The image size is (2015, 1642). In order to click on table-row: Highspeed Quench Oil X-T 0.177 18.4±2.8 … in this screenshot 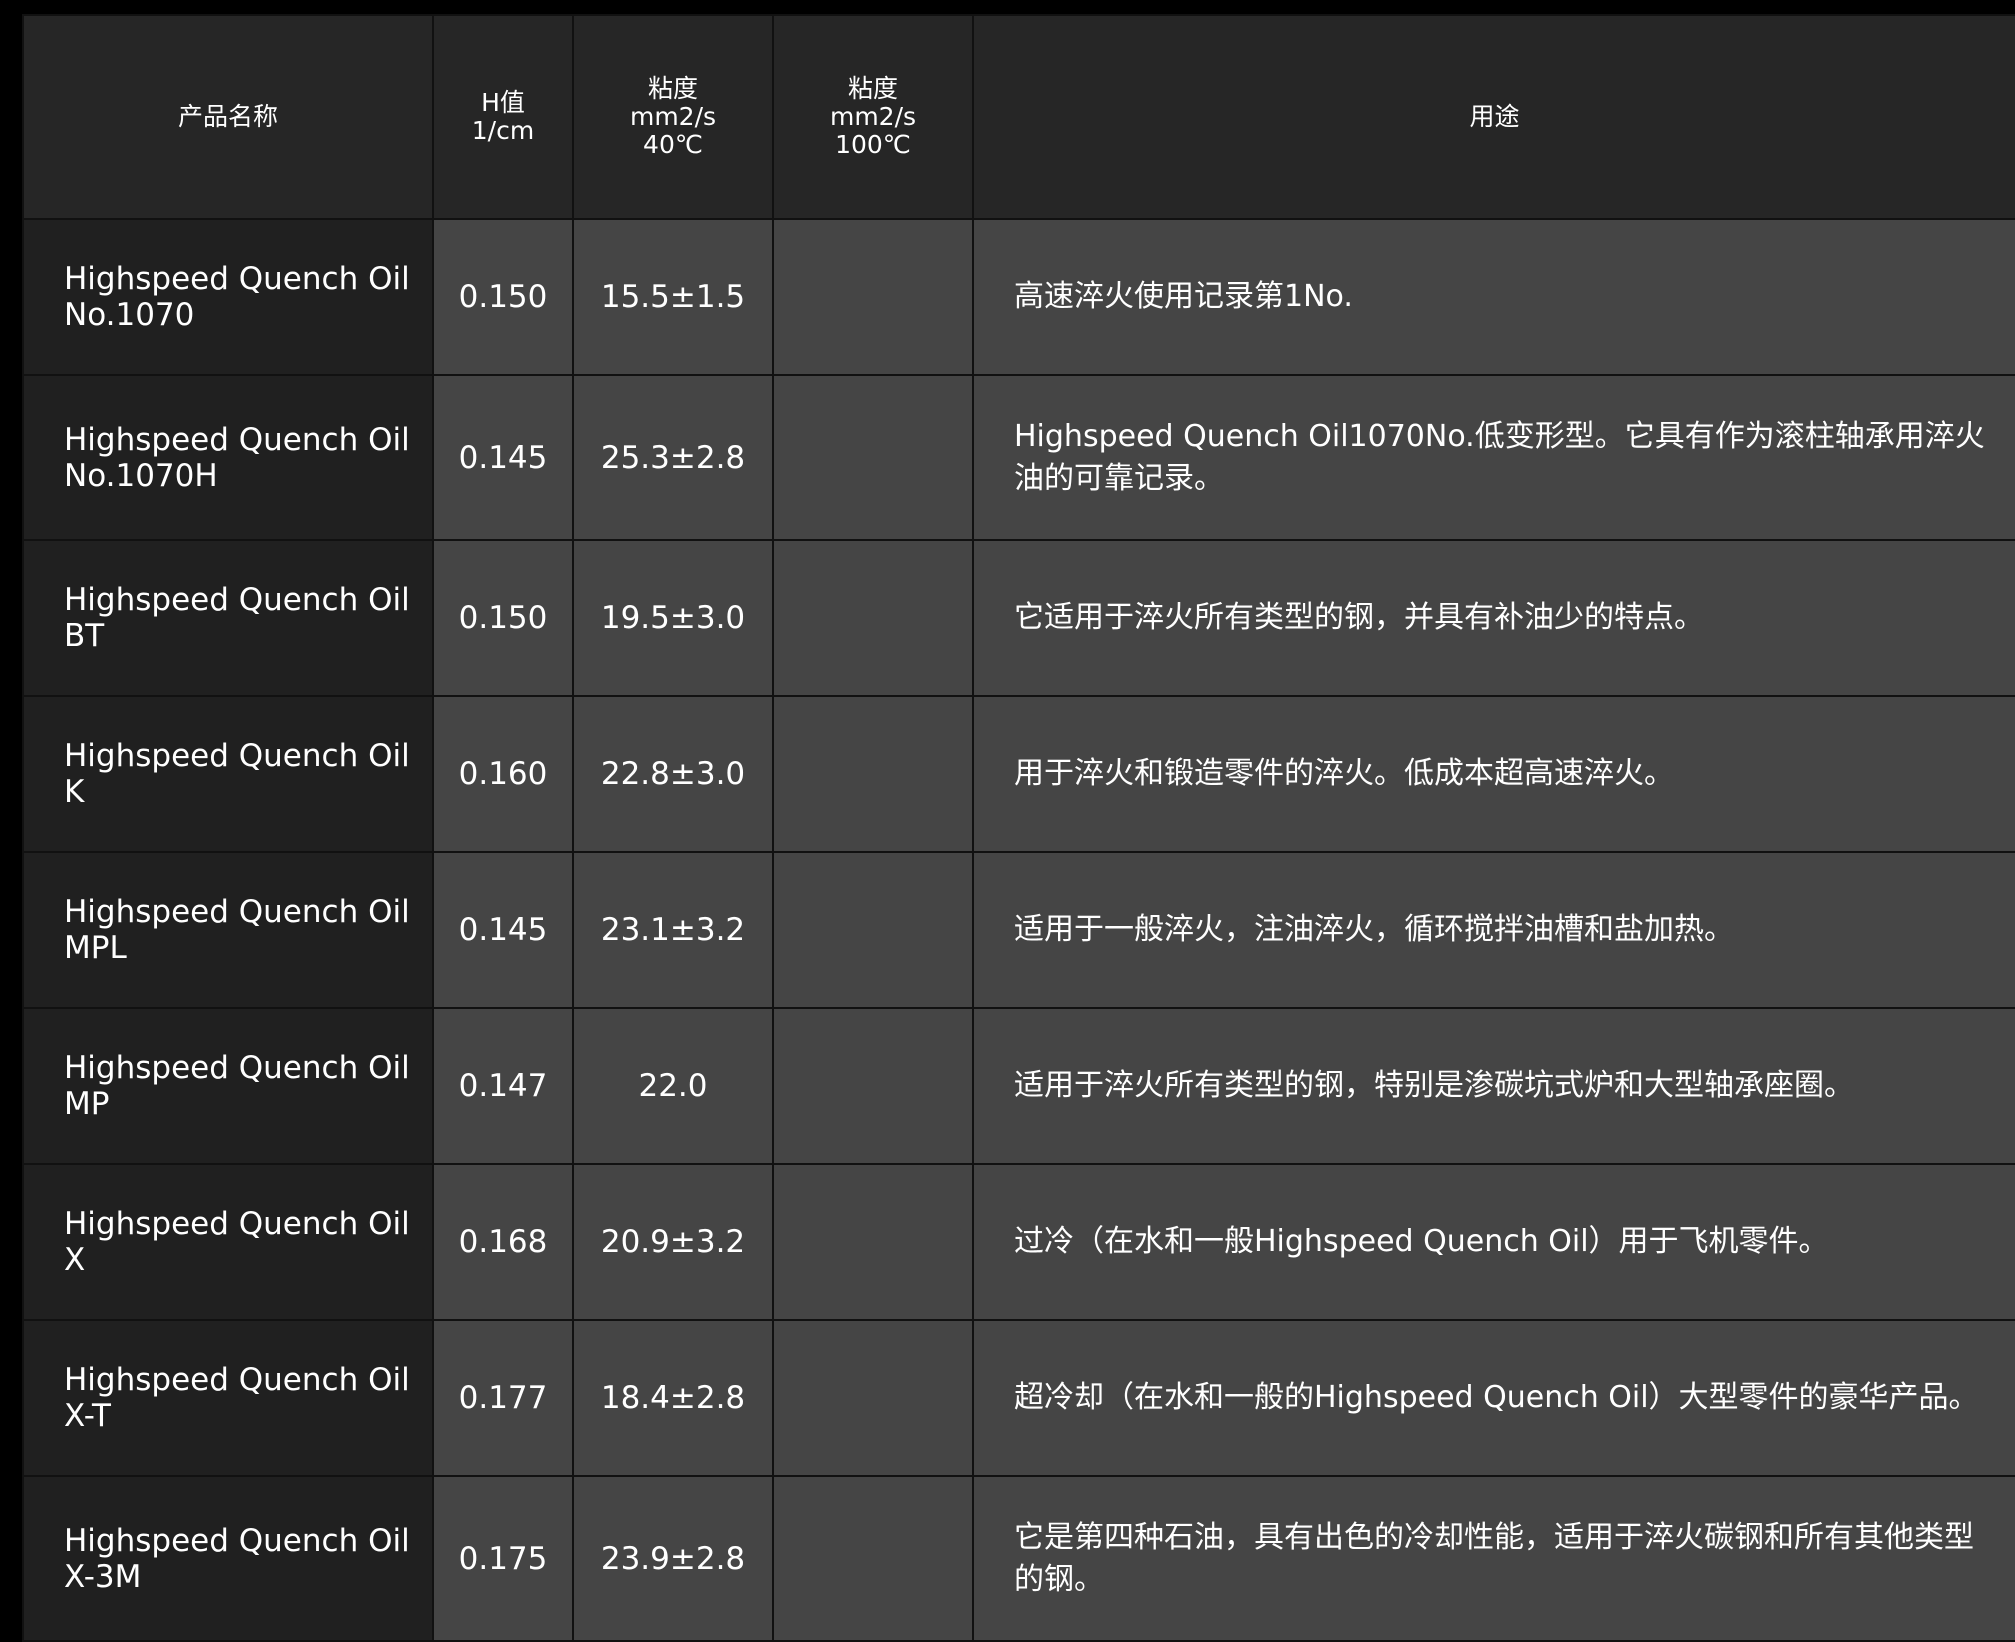, I will do `click(1018, 1398)`.